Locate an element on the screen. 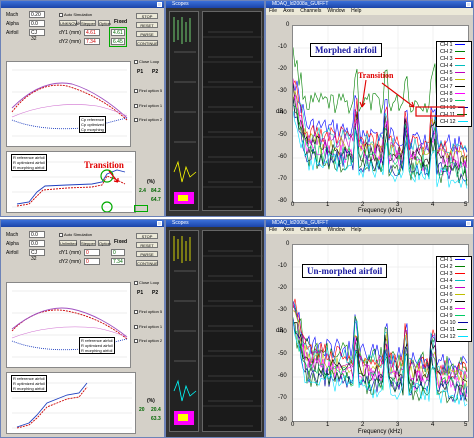 Image resolution: width=474 pixels, height=438 pixels. dy2-input: 7.34 is located at coordinates (92, 41).